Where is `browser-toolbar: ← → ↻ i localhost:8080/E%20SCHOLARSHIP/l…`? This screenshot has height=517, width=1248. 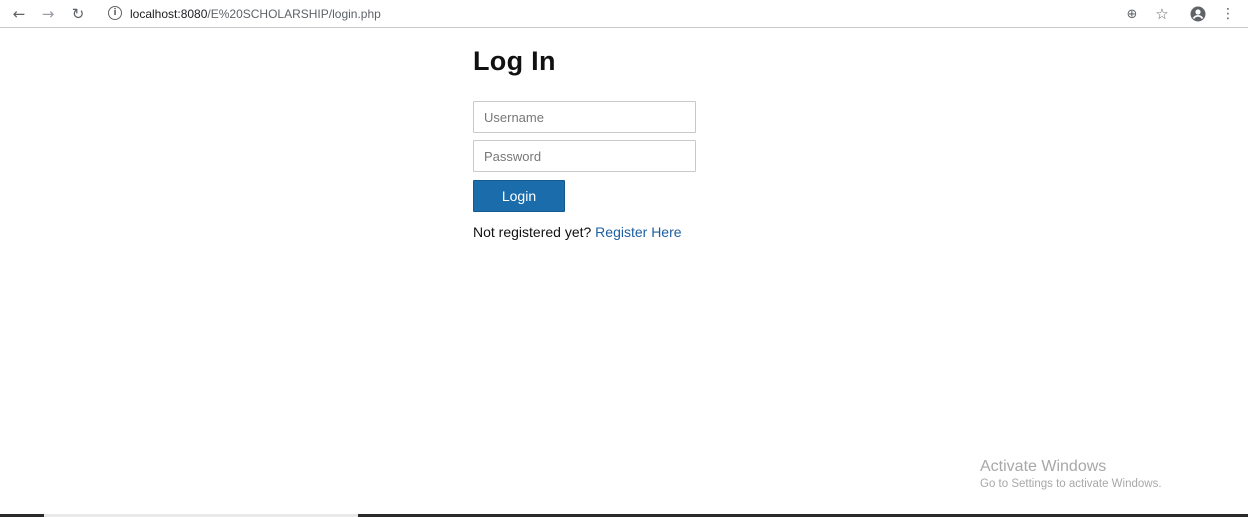
browser-toolbar: ← → ↻ i localhost:8080/E%20SCHOLARSHIP/l… is located at coordinates (624, 14).